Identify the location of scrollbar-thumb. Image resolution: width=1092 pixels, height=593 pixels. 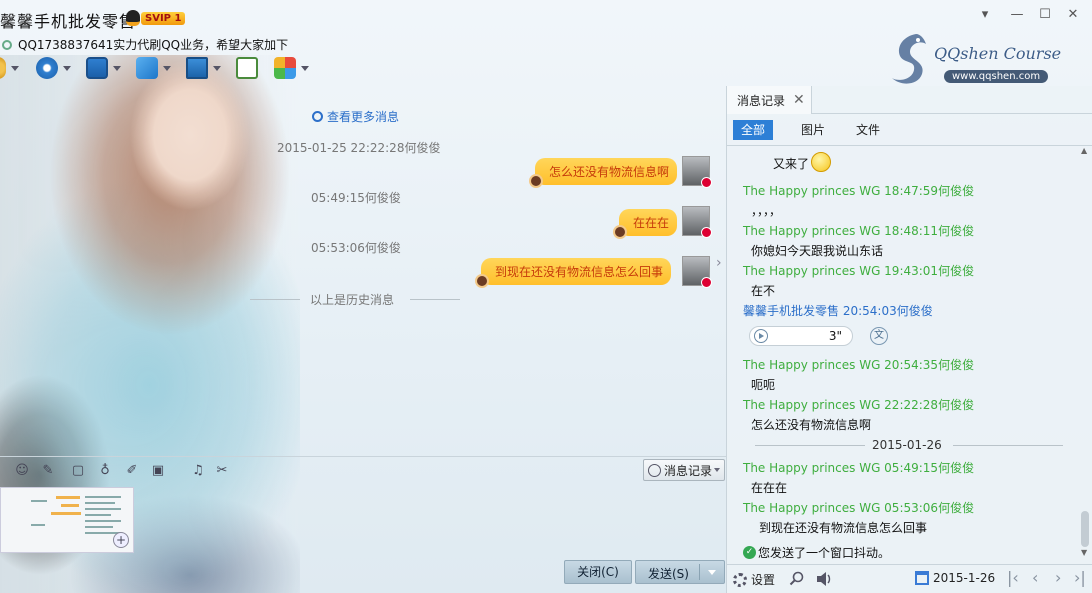
(1085, 529).